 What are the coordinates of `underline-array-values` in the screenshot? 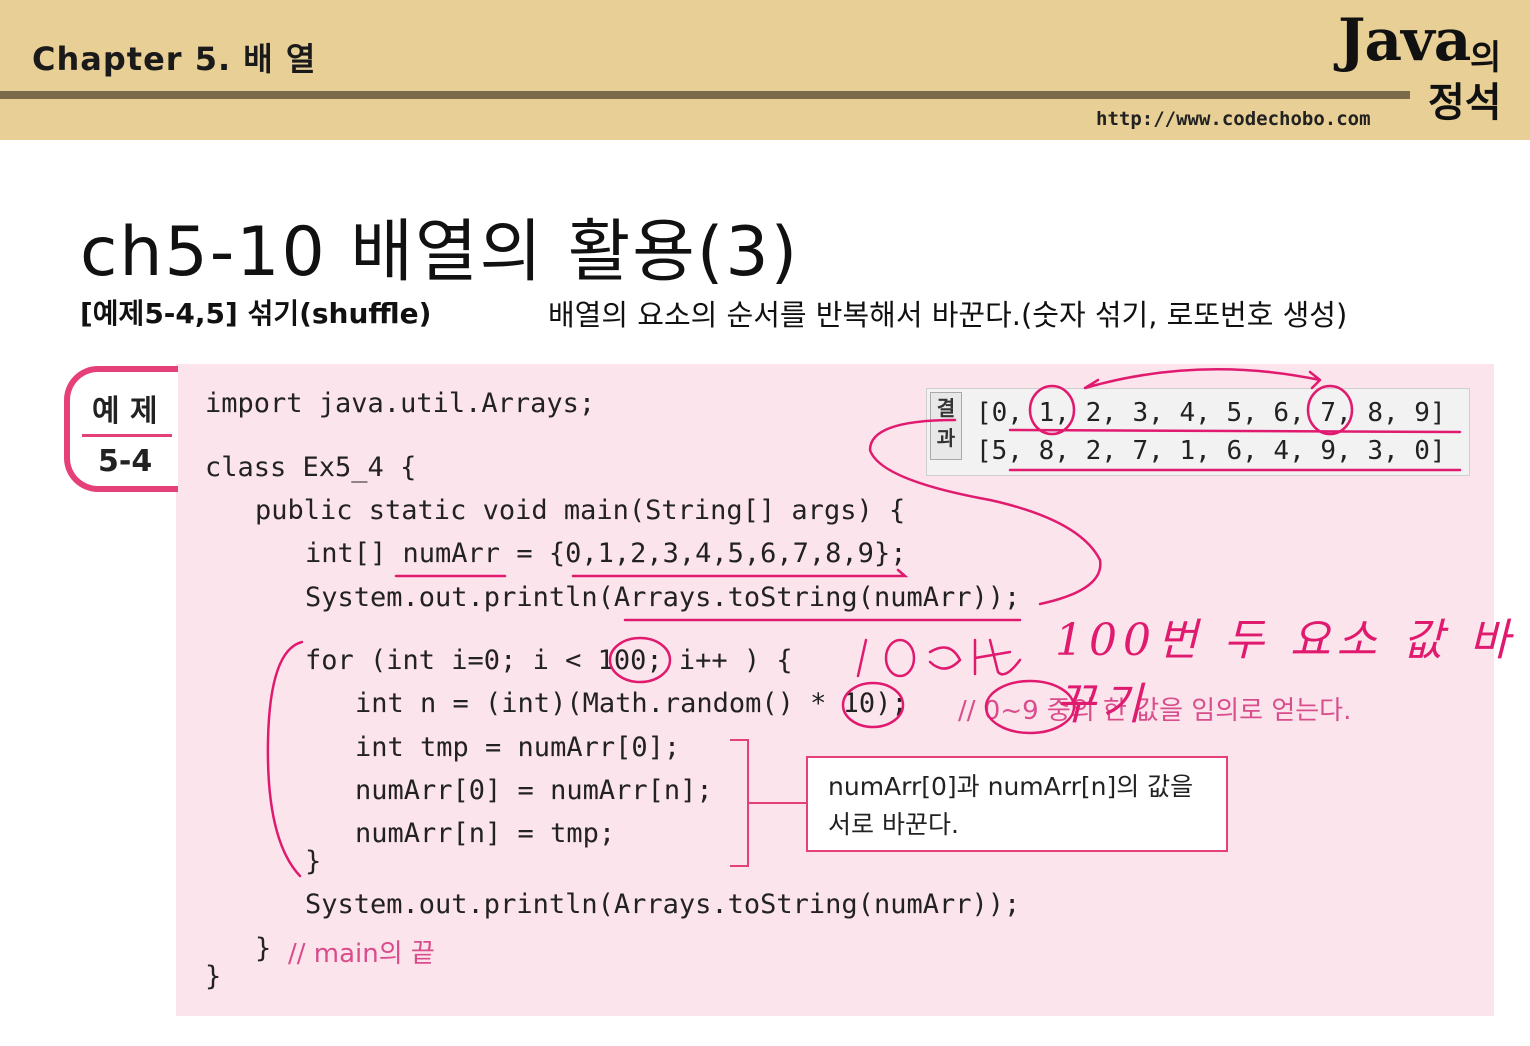 It's located at (740, 573).